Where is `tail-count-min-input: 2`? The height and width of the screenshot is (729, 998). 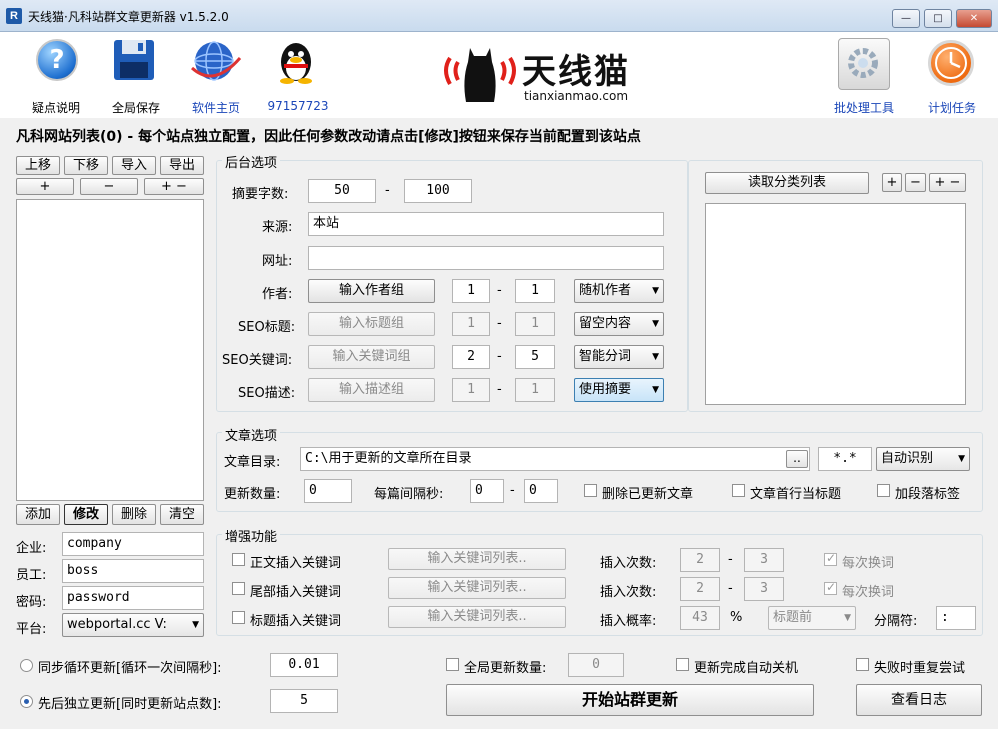
tail-count-min-input: 2 is located at coordinates (700, 589).